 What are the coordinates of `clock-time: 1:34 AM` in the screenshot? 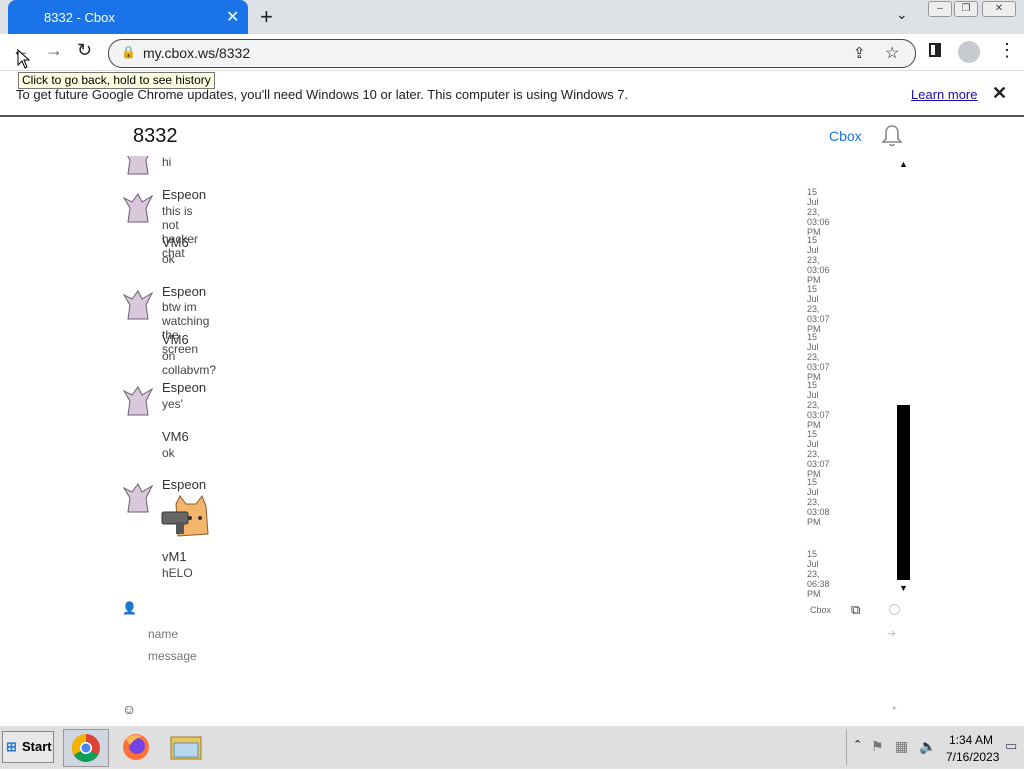 It's located at (971, 740).